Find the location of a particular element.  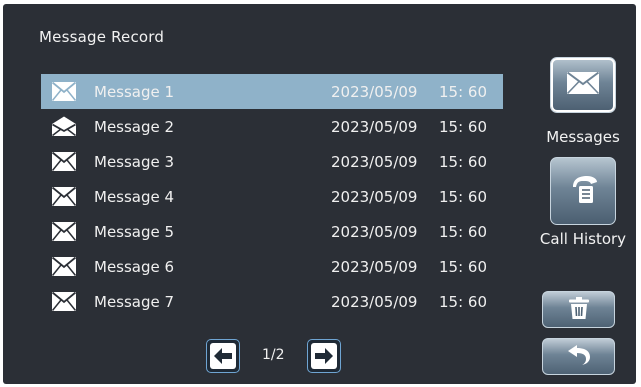

phone-icon is located at coordinates (583, 191).